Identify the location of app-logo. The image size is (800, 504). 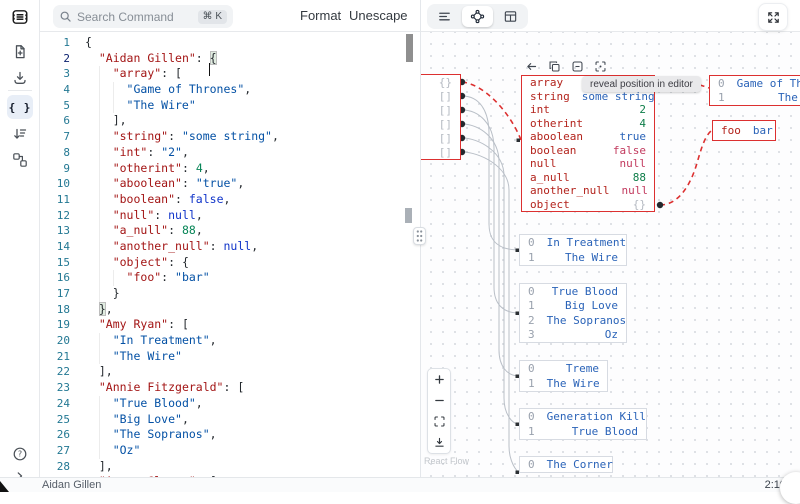
(20, 17).